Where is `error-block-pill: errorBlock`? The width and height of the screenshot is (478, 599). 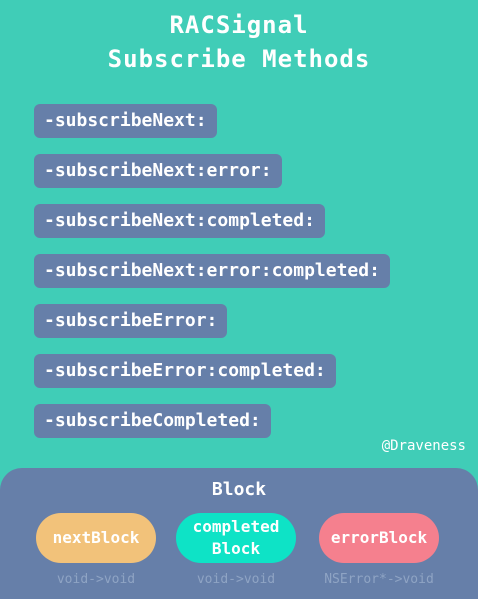
error-block-pill: errorBlock is located at coordinates (379, 538).